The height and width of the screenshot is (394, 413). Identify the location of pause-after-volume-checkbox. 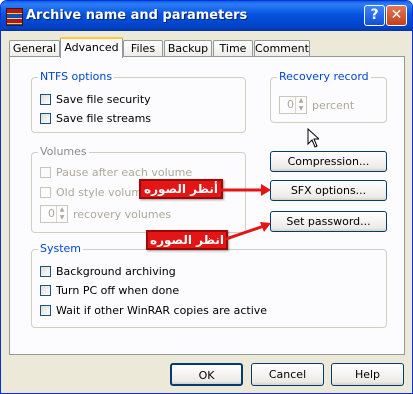
(45, 172).